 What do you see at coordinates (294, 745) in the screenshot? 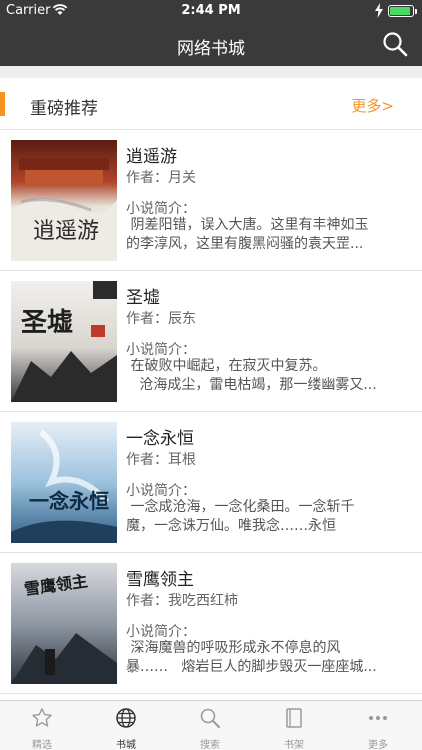
I see `tab-label: 书架` at bounding box center [294, 745].